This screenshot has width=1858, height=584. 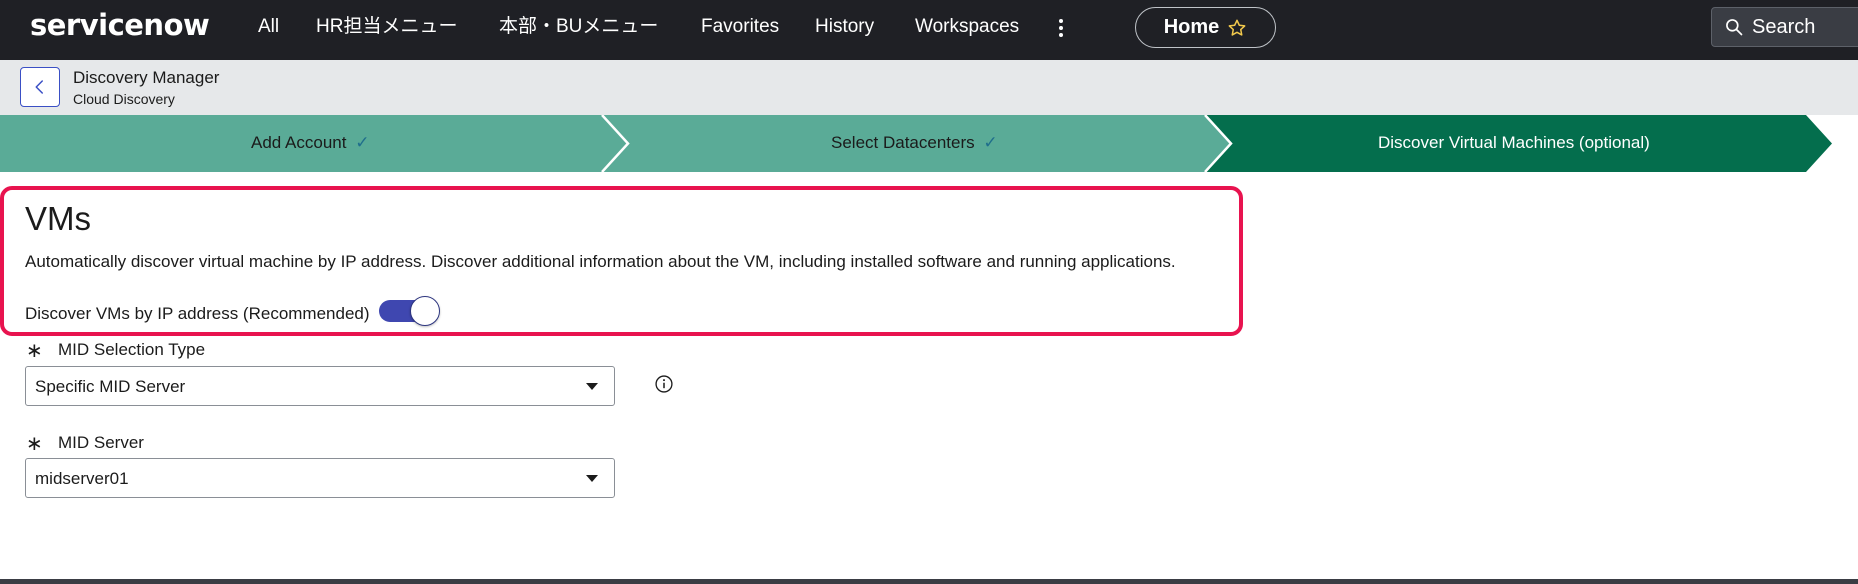 I want to click on step-discover-vms: Discover Virtual Machines (optional), so click(x=1514, y=143).